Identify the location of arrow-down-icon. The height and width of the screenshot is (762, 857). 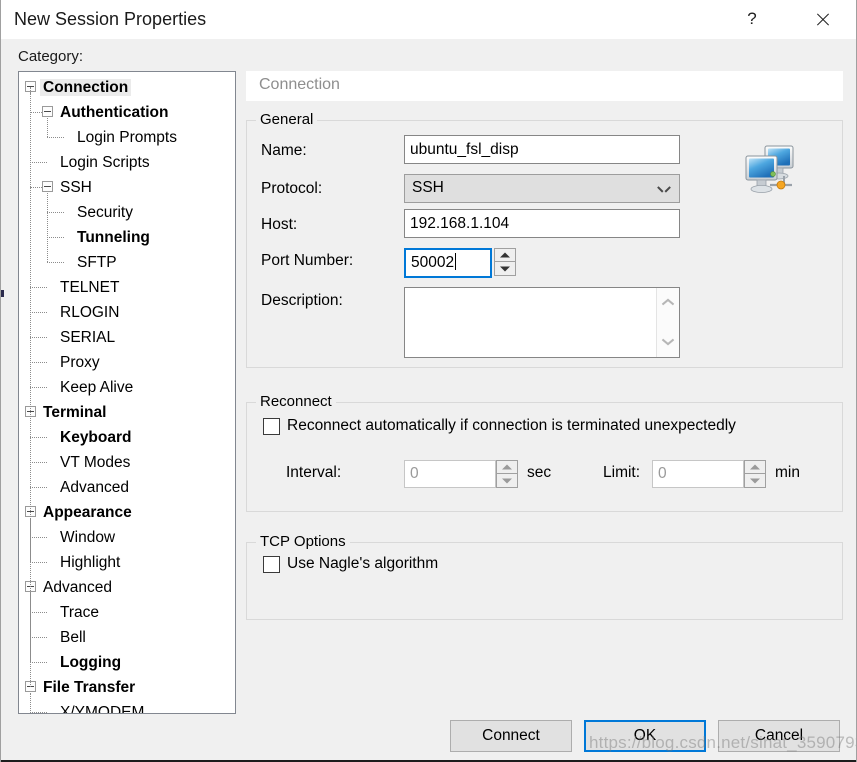
(507, 480).